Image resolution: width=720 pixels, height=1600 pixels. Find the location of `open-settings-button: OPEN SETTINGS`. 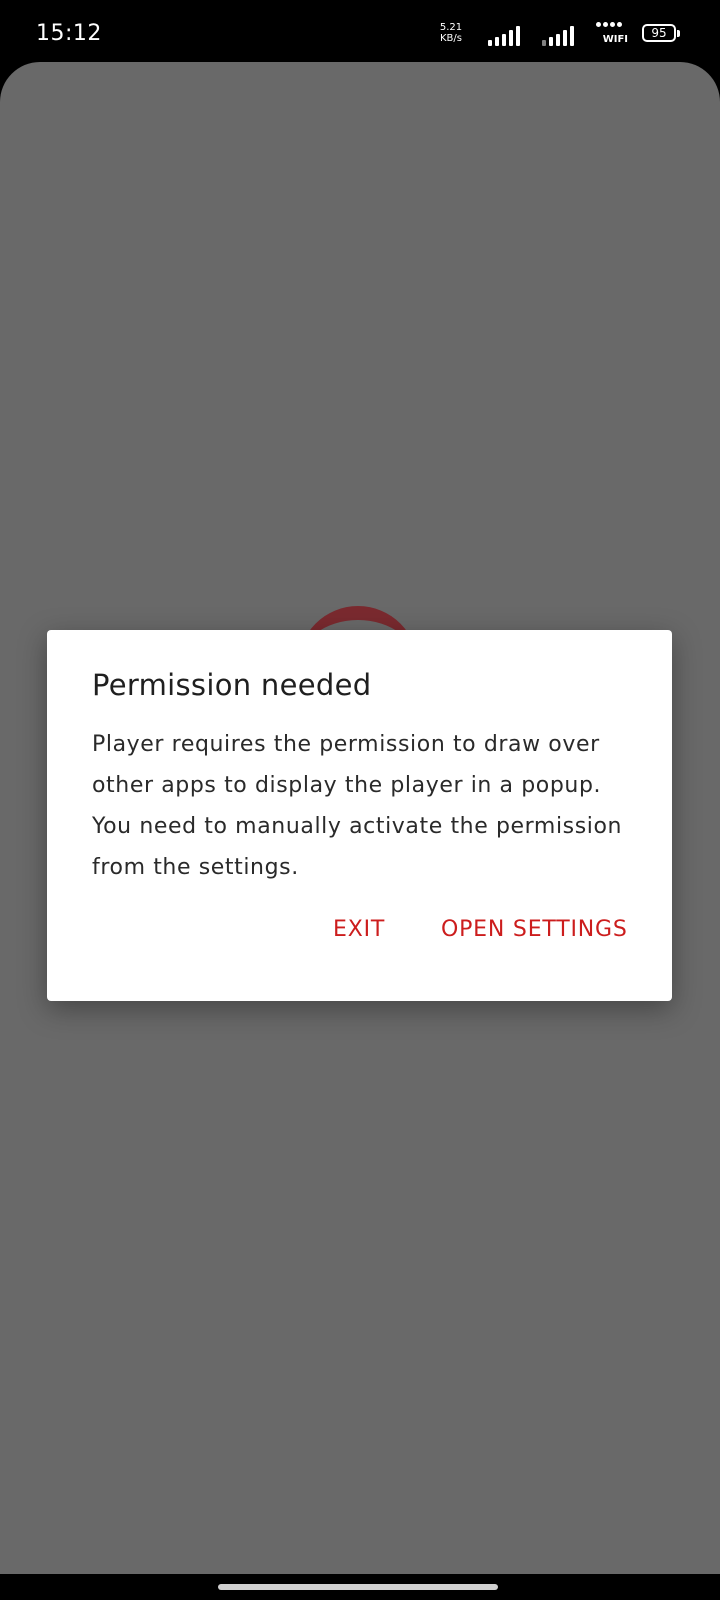

open-settings-button: OPEN SETTINGS is located at coordinates (534, 930).